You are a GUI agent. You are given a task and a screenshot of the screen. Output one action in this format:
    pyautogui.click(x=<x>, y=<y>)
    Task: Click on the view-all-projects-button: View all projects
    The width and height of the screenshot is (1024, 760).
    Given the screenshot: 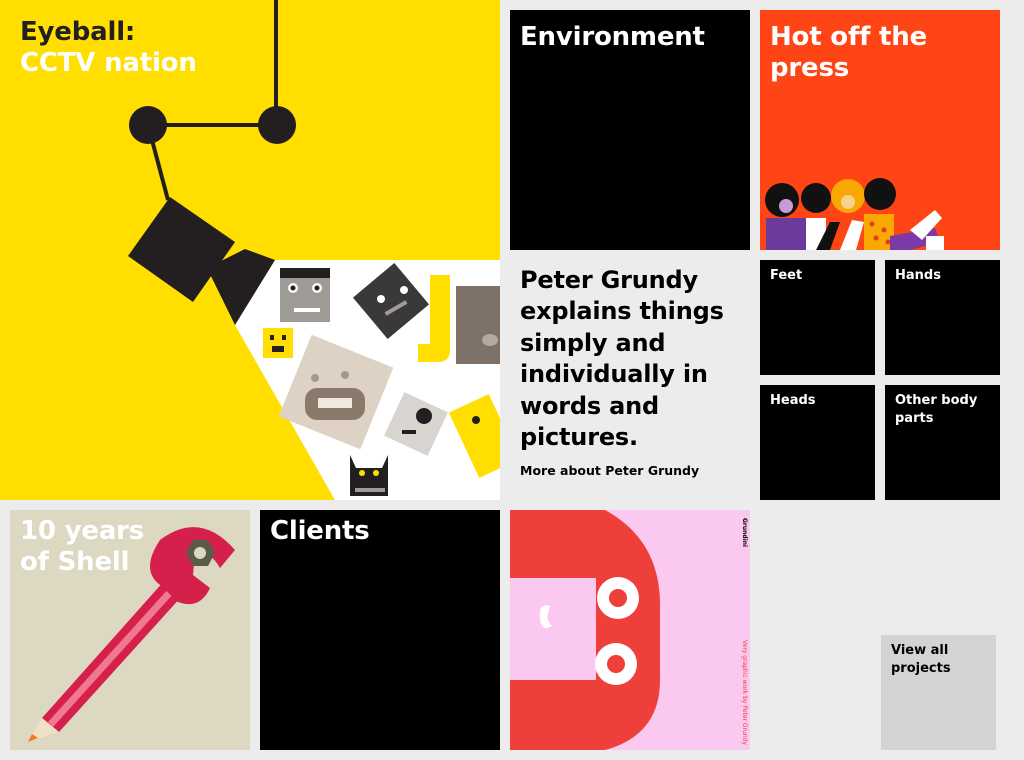 What is the action you would take?
    pyautogui.click(x=938, y=692)
    